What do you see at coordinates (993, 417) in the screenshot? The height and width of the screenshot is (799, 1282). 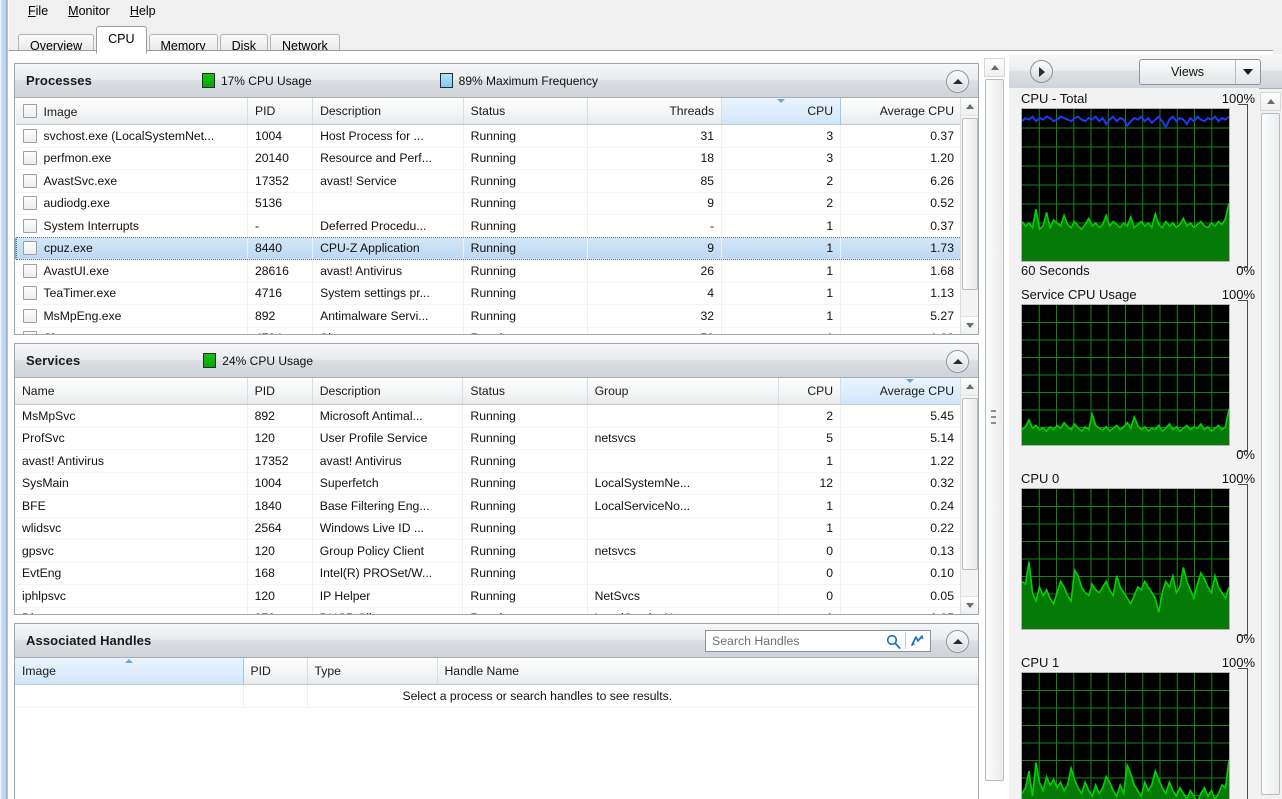 I see `scroll-thumb-grip-icon` at bounding box center [993, 417].